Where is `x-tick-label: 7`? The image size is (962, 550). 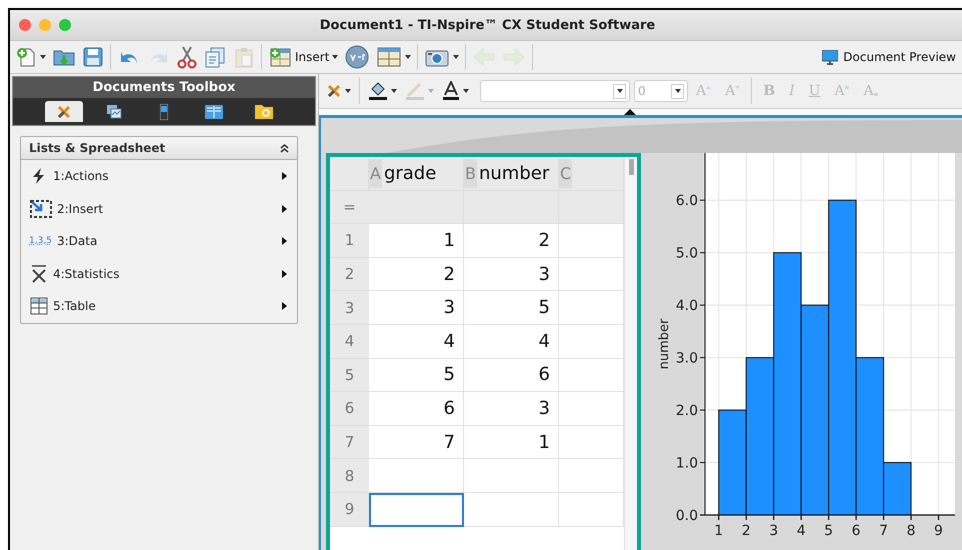 x-tick-label: 7 is located at coordinates (883, 531).